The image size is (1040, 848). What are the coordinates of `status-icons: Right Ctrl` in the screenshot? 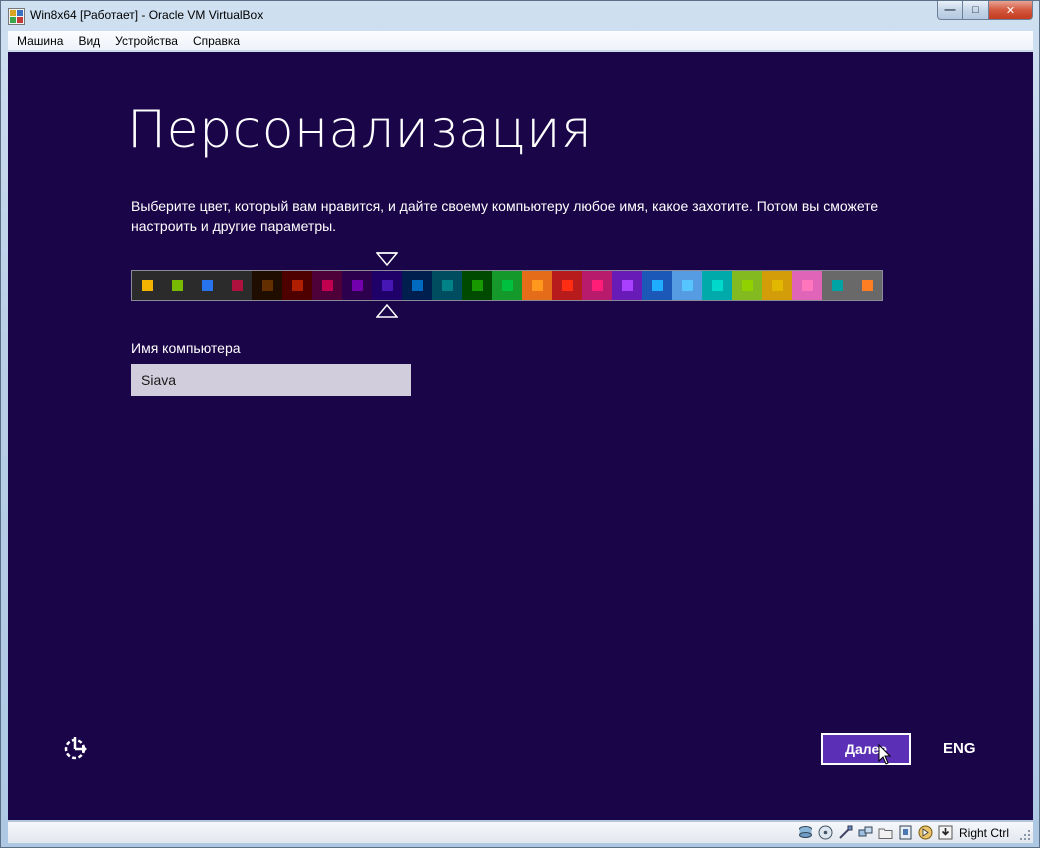 It's located at (903, 832).